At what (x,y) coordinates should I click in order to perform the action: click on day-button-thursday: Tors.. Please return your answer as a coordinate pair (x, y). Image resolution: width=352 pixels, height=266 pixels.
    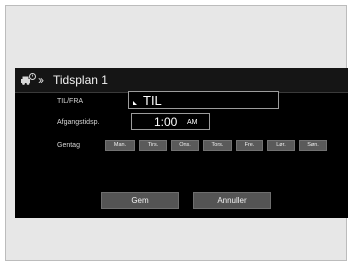
    Looking at the image, I should click on (217, 145).